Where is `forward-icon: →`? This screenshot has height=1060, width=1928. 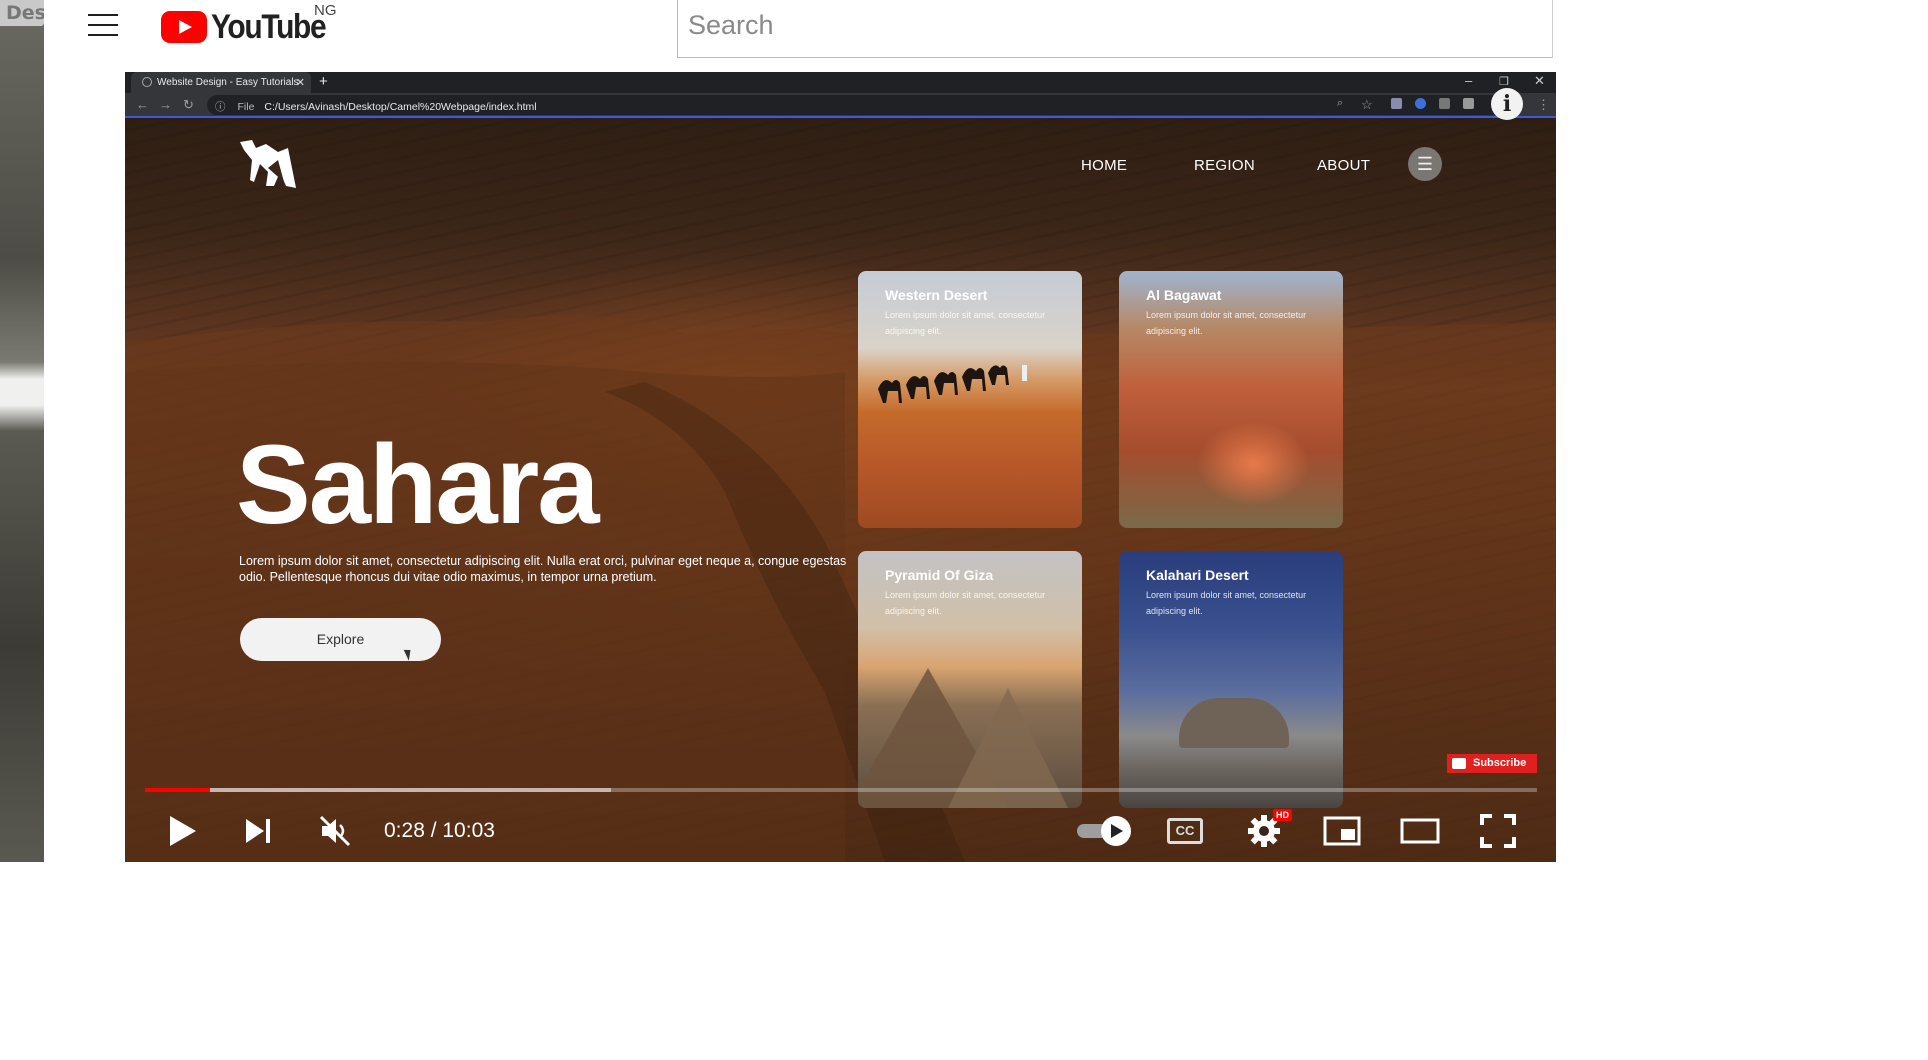 forward-icon: → is located at coordinates (165, 104).